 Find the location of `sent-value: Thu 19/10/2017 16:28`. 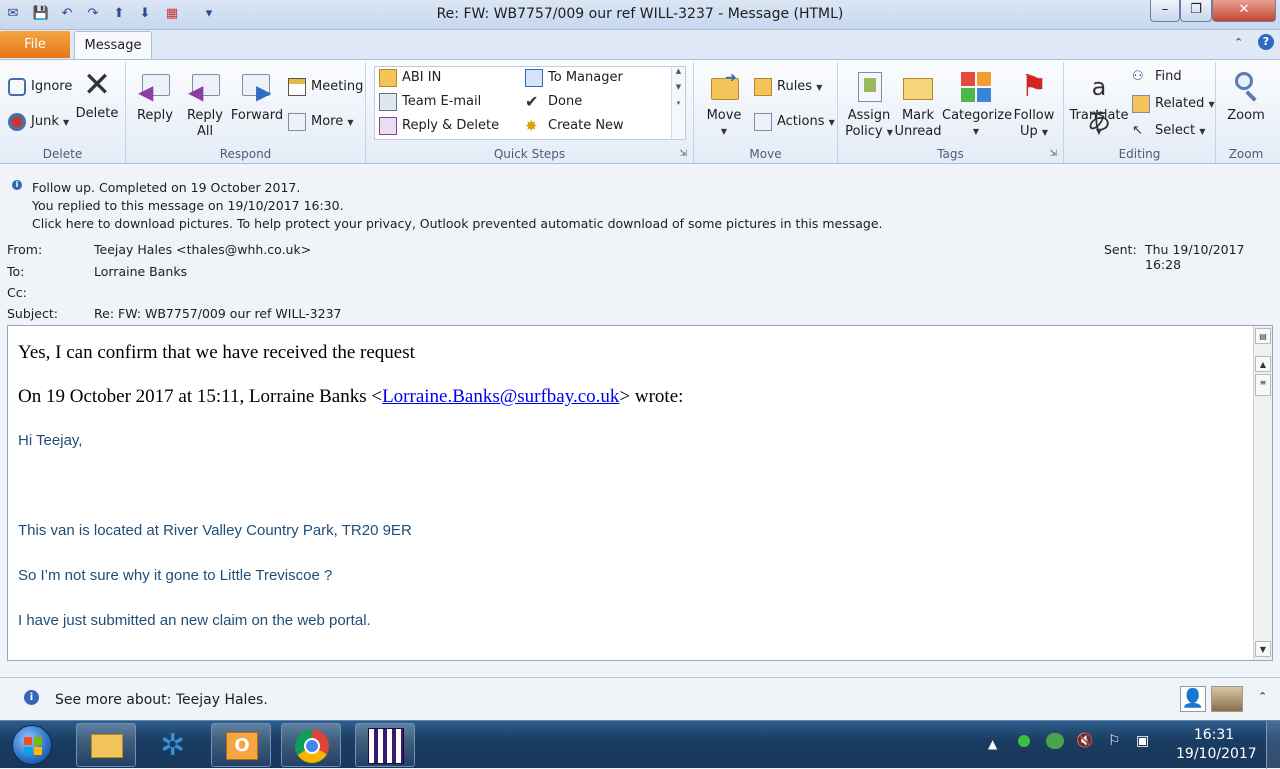

sent-value: Thu 19/10/2017 16:28 is located at coordinates (1195, 257).